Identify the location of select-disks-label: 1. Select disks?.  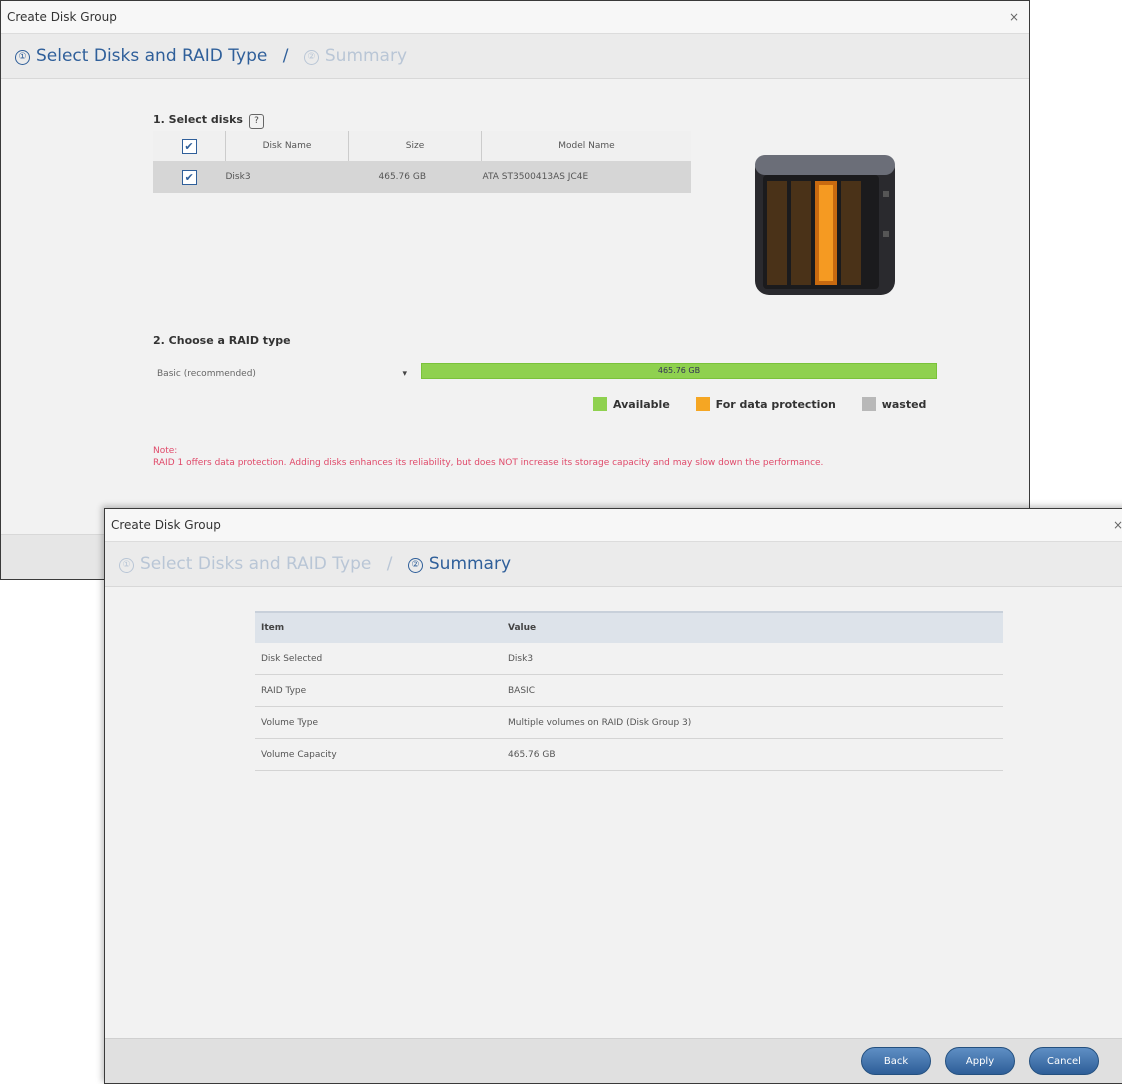
(208, 121).